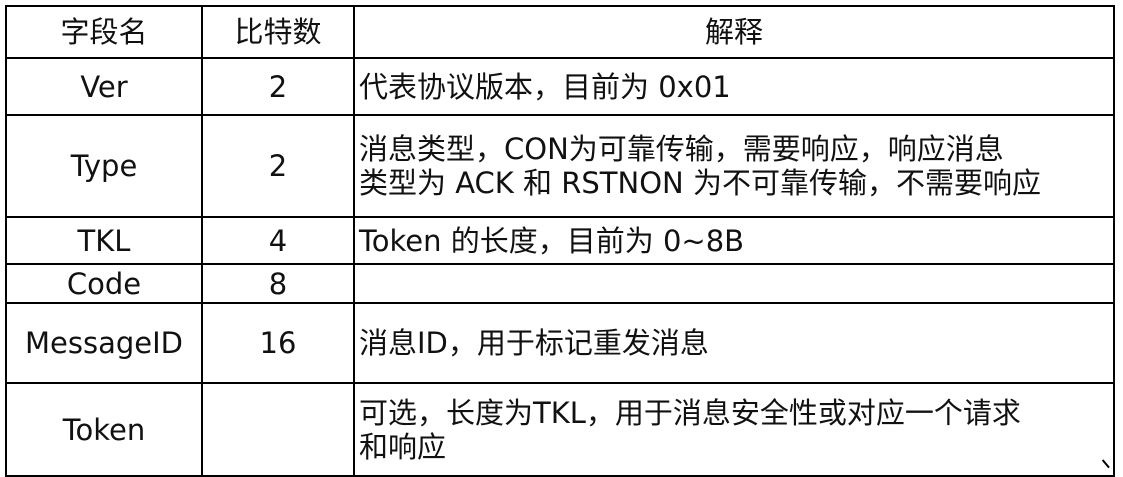 The width and height of the screenshot is (1123, 477). I want to click on cell-description: Token 的长度，目前为 0~8B, so click(734, 240).